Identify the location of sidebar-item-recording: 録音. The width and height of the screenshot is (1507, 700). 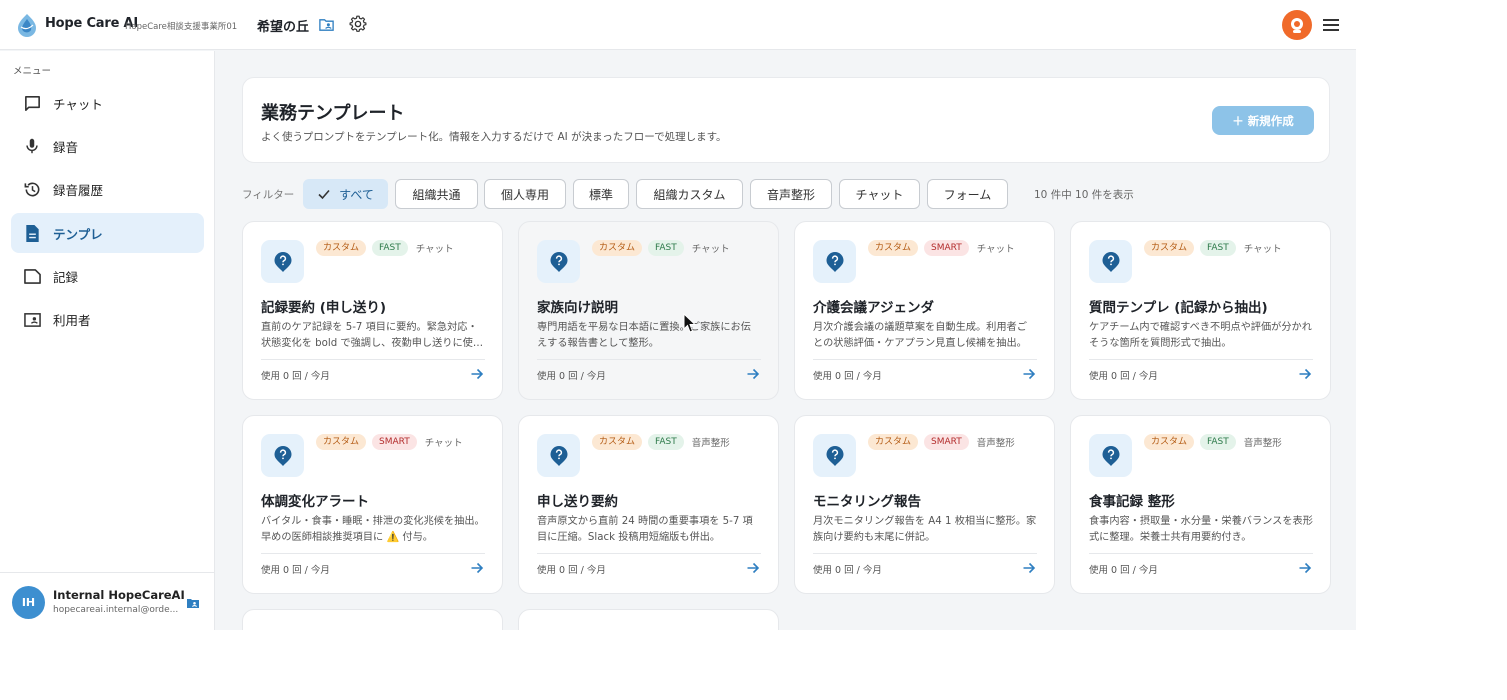
(107, 146).